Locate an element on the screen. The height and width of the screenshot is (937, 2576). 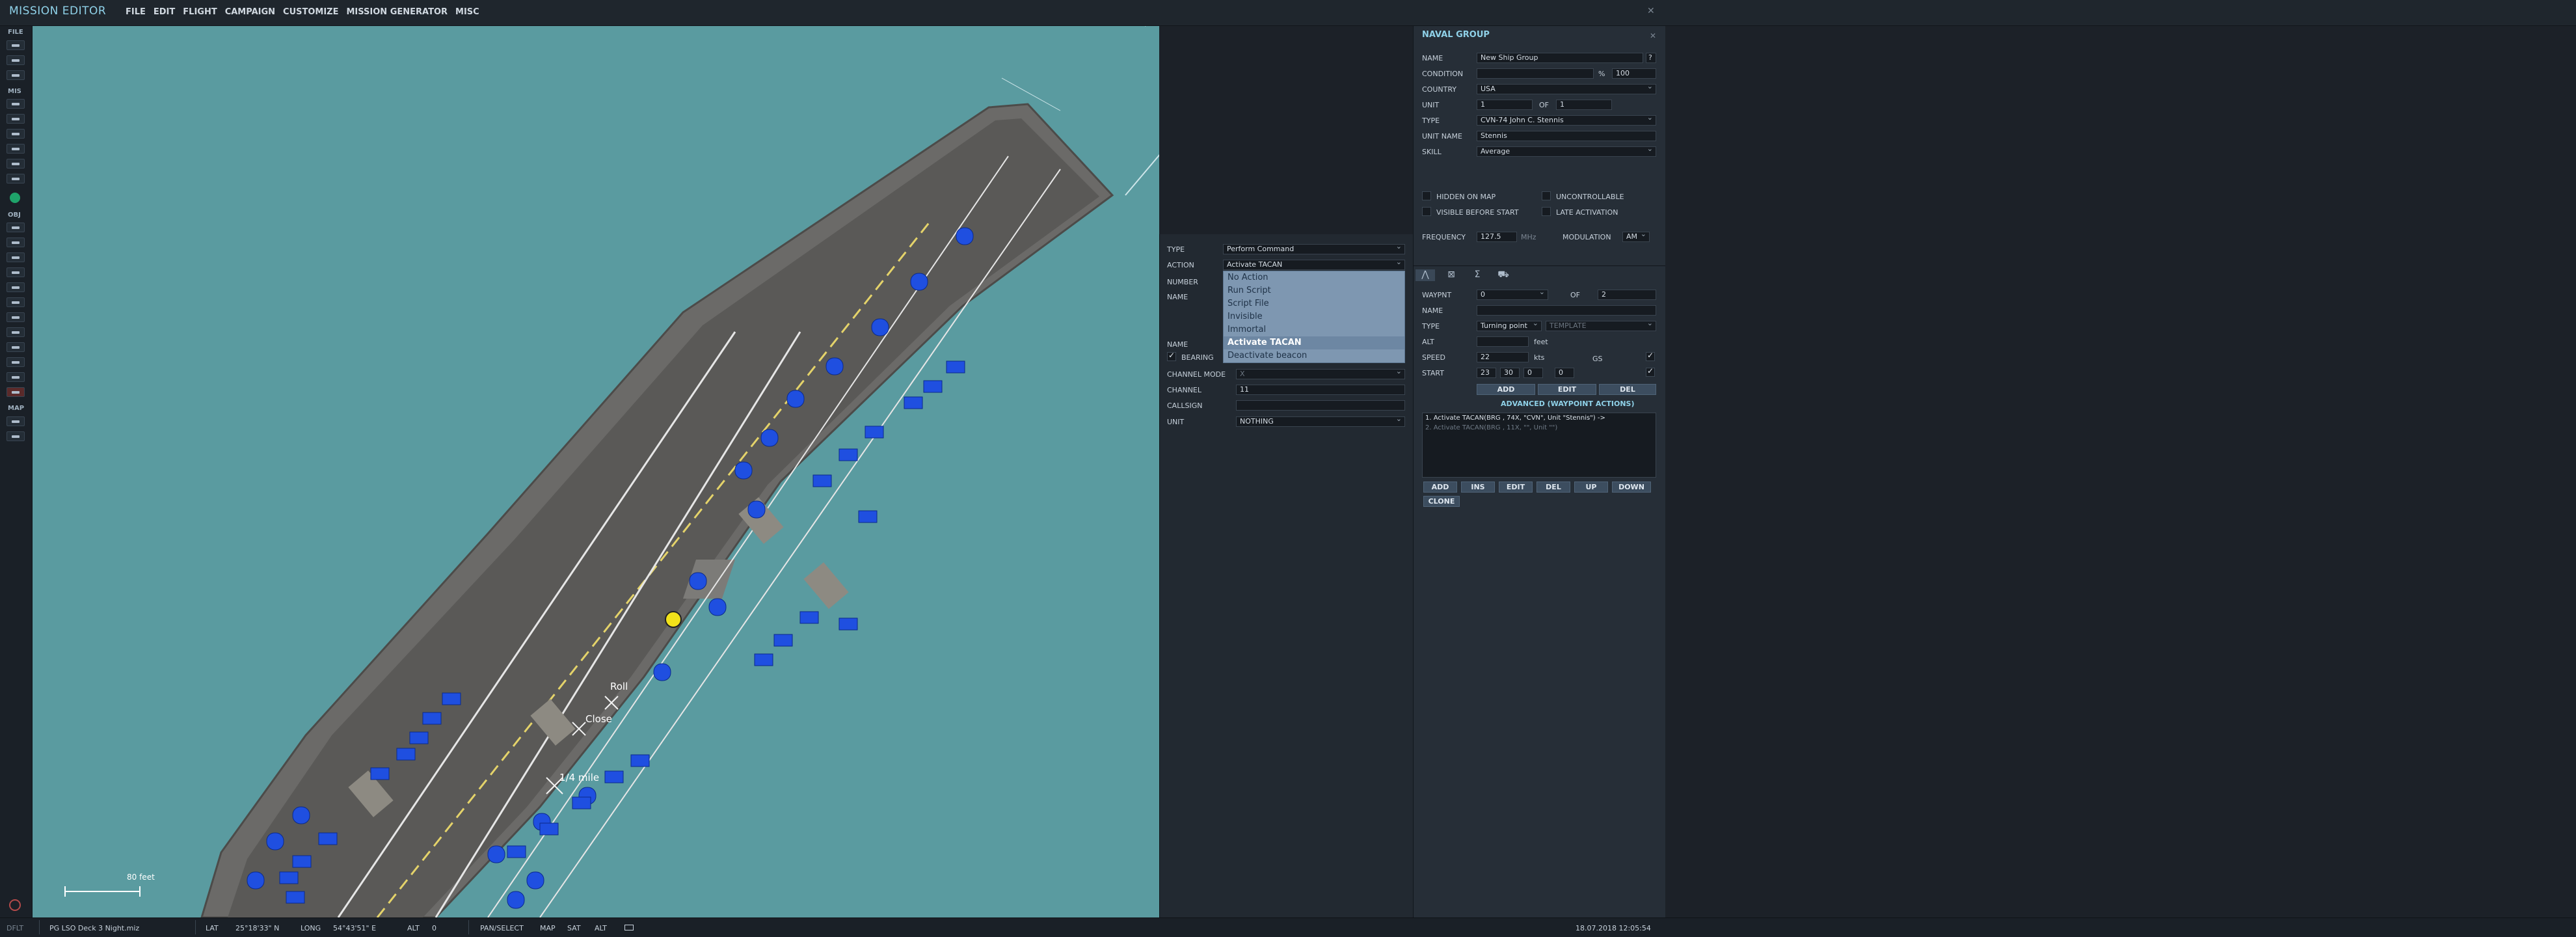
menu-customize: CUSTOMIZE is located at coordinates (310, 12).